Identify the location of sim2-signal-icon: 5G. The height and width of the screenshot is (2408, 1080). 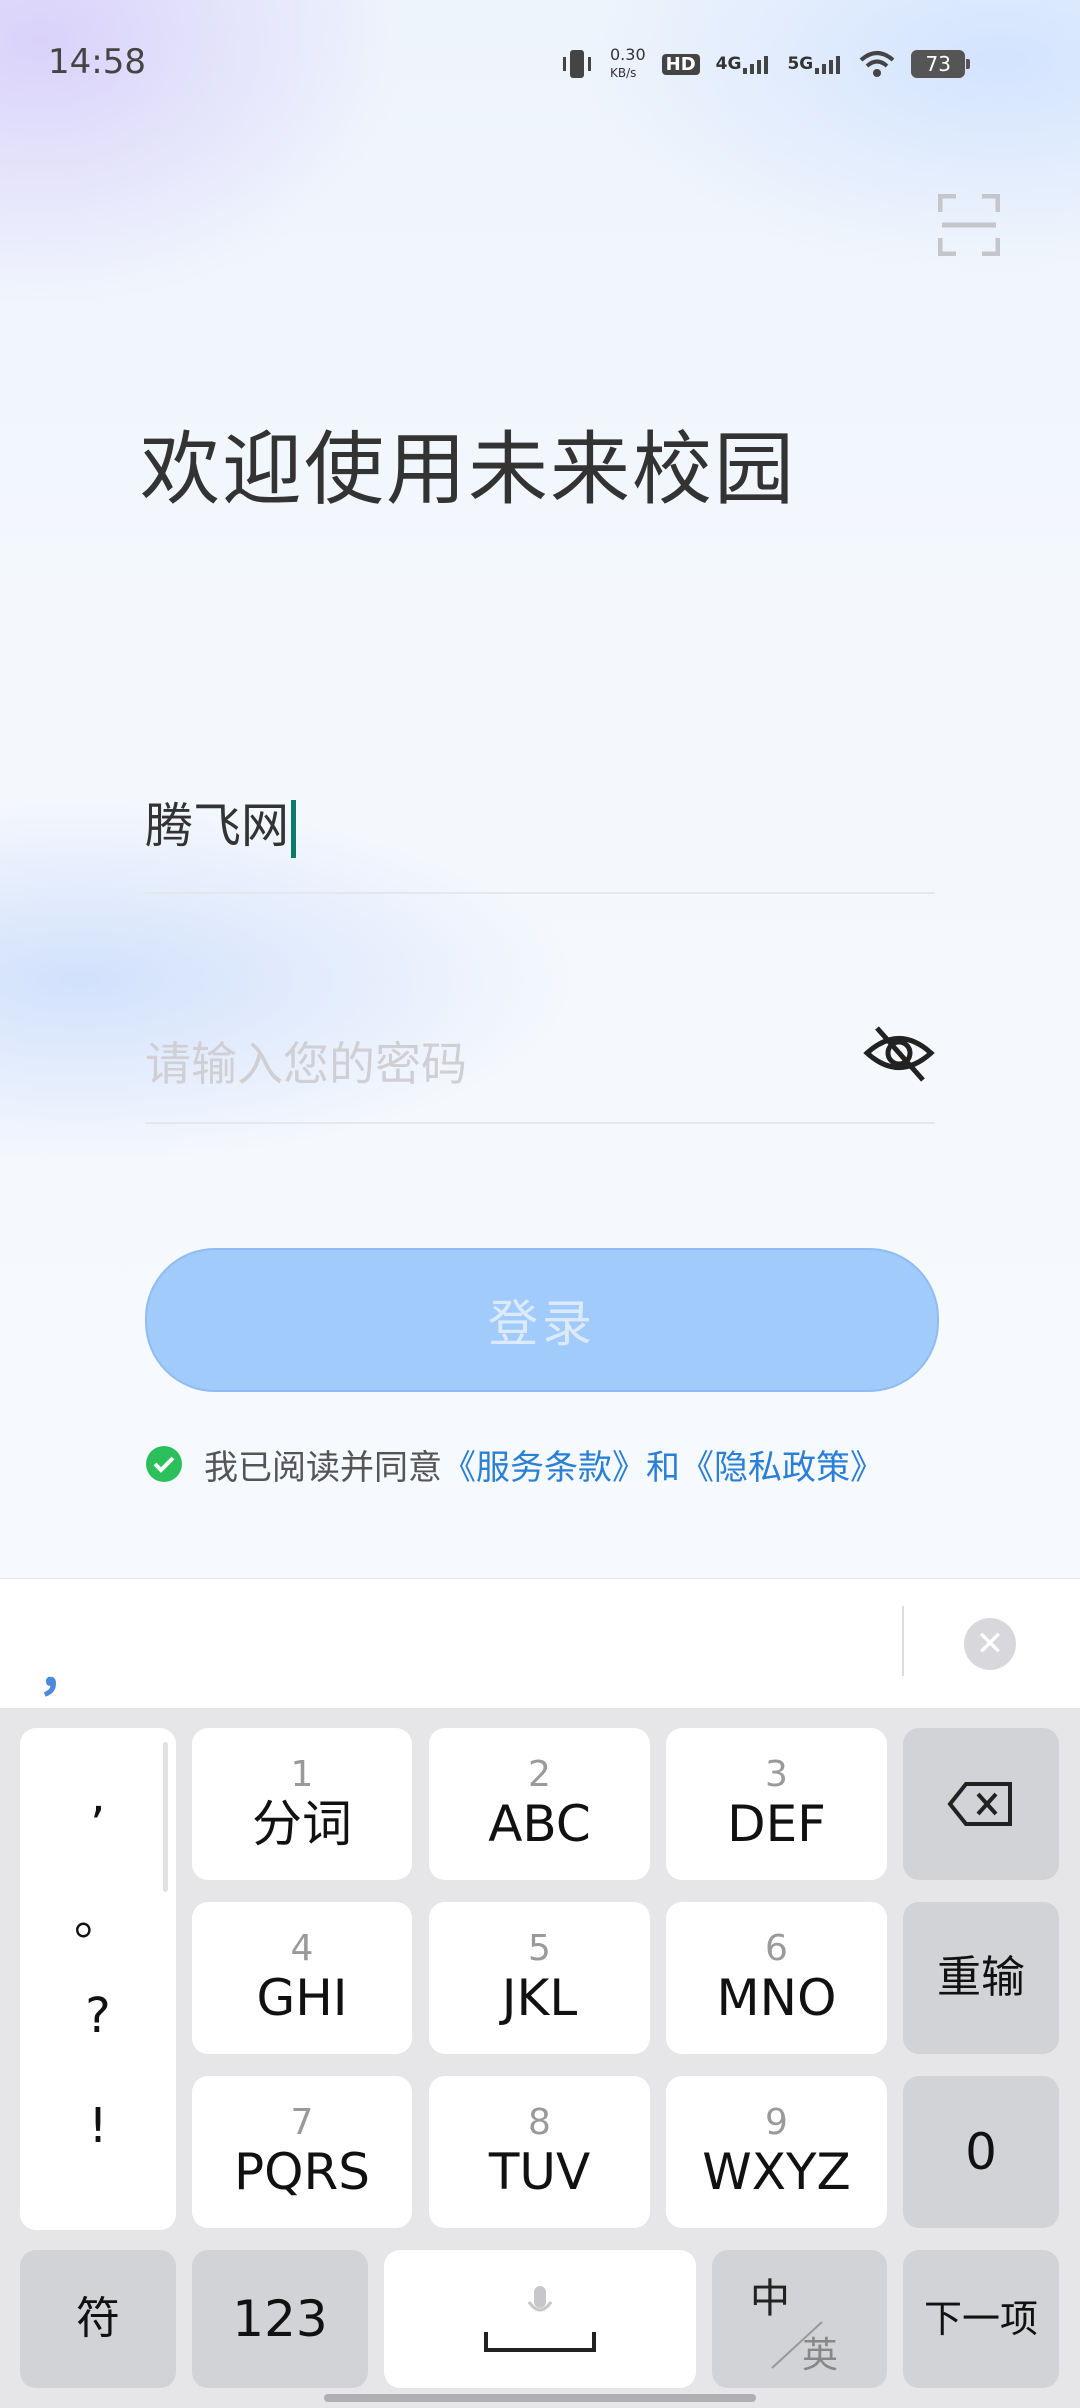
(815, 64).